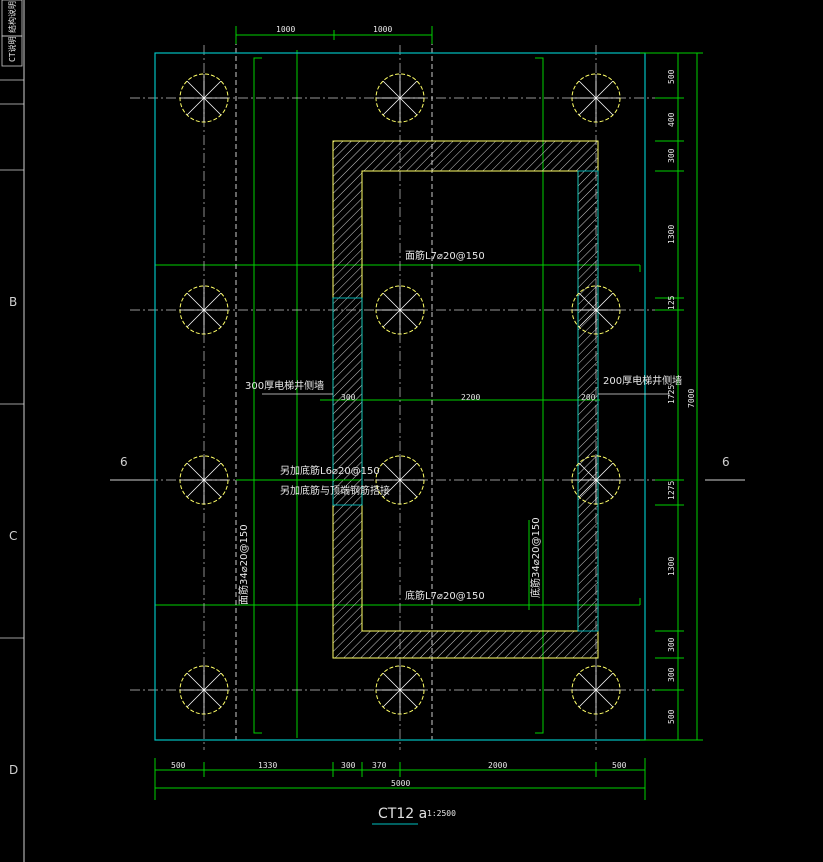  What do you see at coordinates (588, 397) in the screenshot?
I see `inner-dim-right: 200` at bounding box center [588, 397].